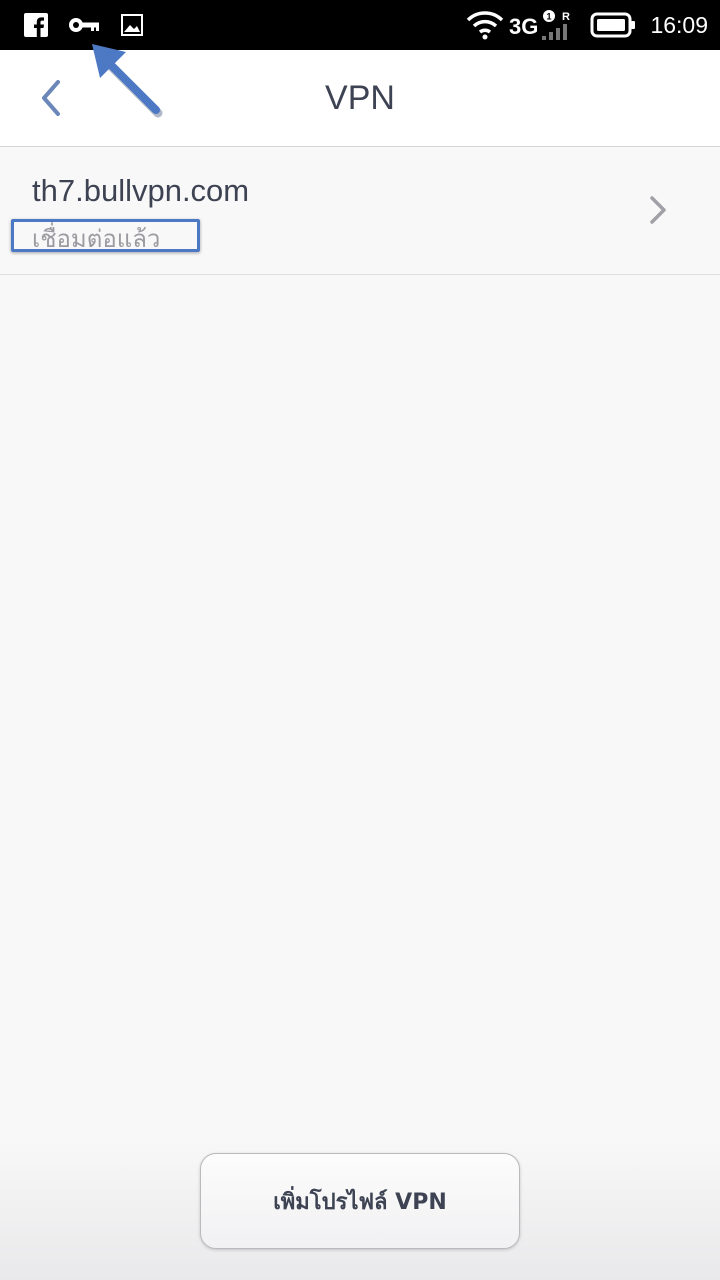  Describe the element at coordinates (141, 190) in the screenshot. I see `vpn-profile-name: th7.bullvpn.com` at that location.